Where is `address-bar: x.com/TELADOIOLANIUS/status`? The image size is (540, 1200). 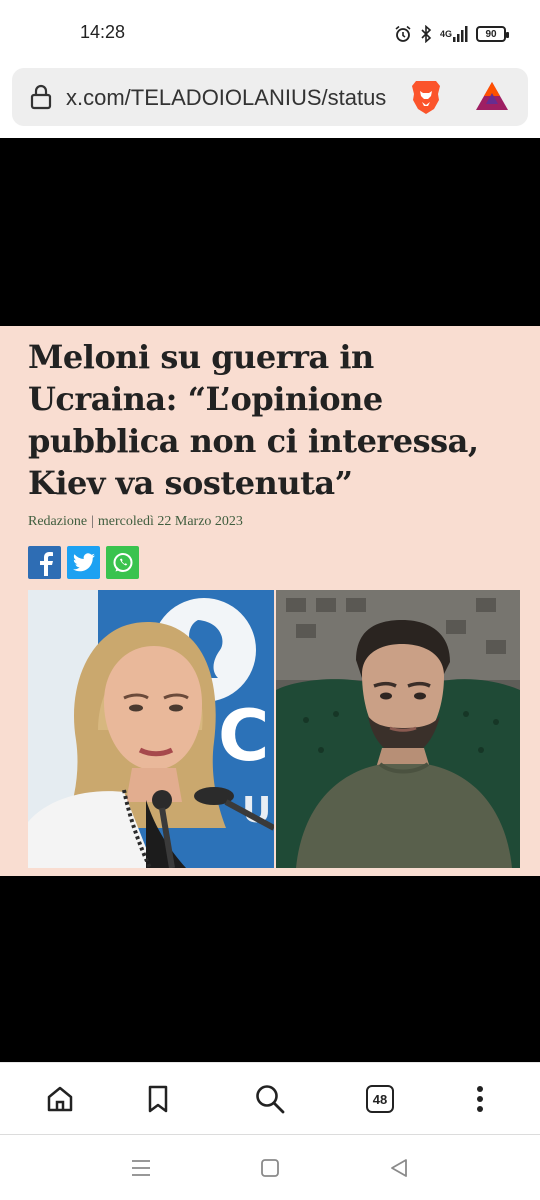 address-bar: x.com/TELADOIOLANIUS/status is located at coordinates (270, 97).